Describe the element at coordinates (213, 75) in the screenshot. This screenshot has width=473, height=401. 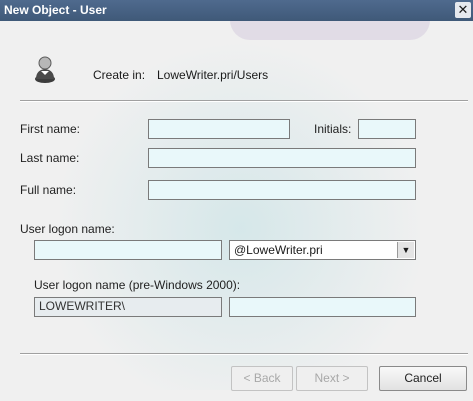
I see `create-in-path: LoweWriter.pri/Users` at that location.